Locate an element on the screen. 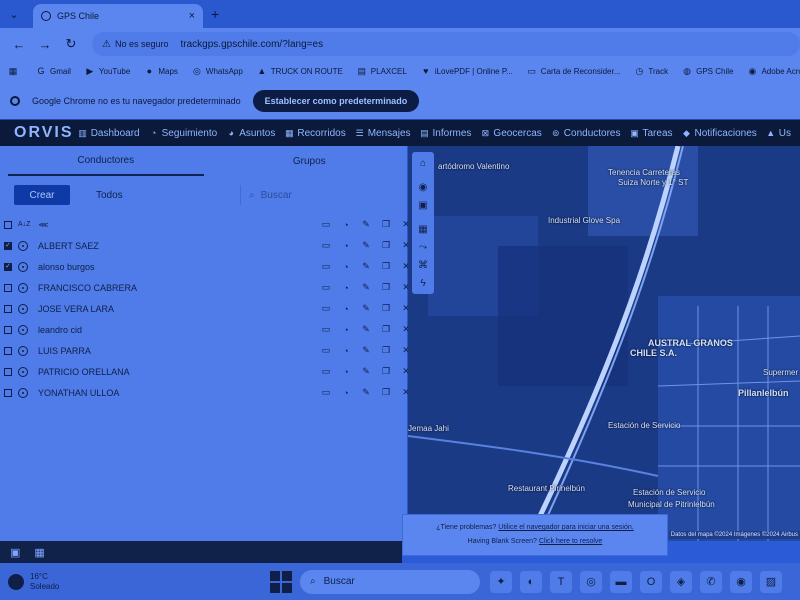 This screenshot has height=600, width=800. driver-row: FRANCISCO CABRERA ▭ ◔ ✎ ❐ ✕ is located at coordinates (205, 287).